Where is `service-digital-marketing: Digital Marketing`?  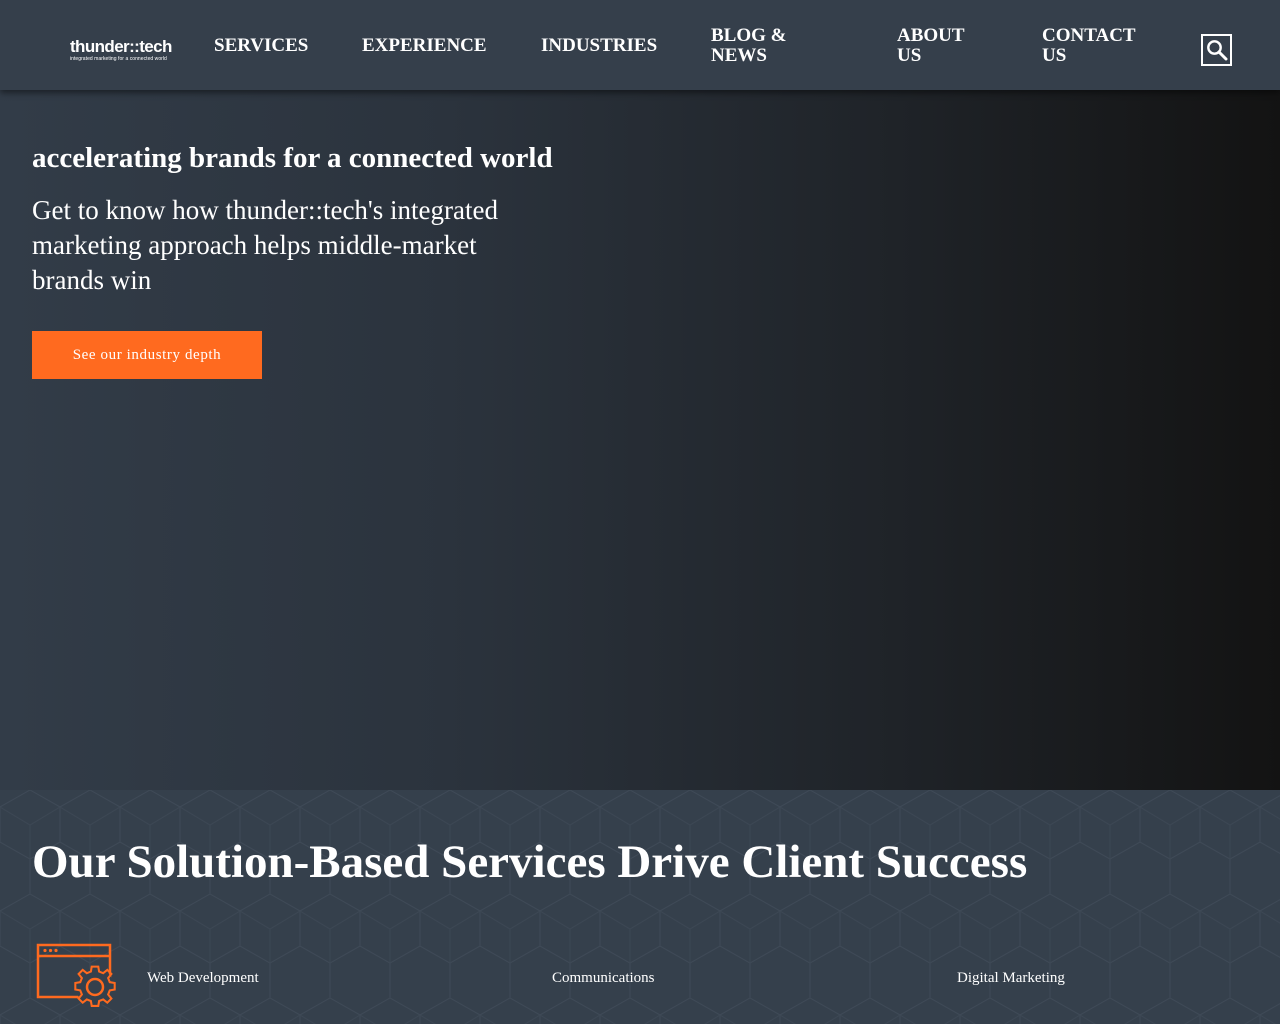 service-digital-marketing: Digital Marketing is located at coordinates (1011, 978).